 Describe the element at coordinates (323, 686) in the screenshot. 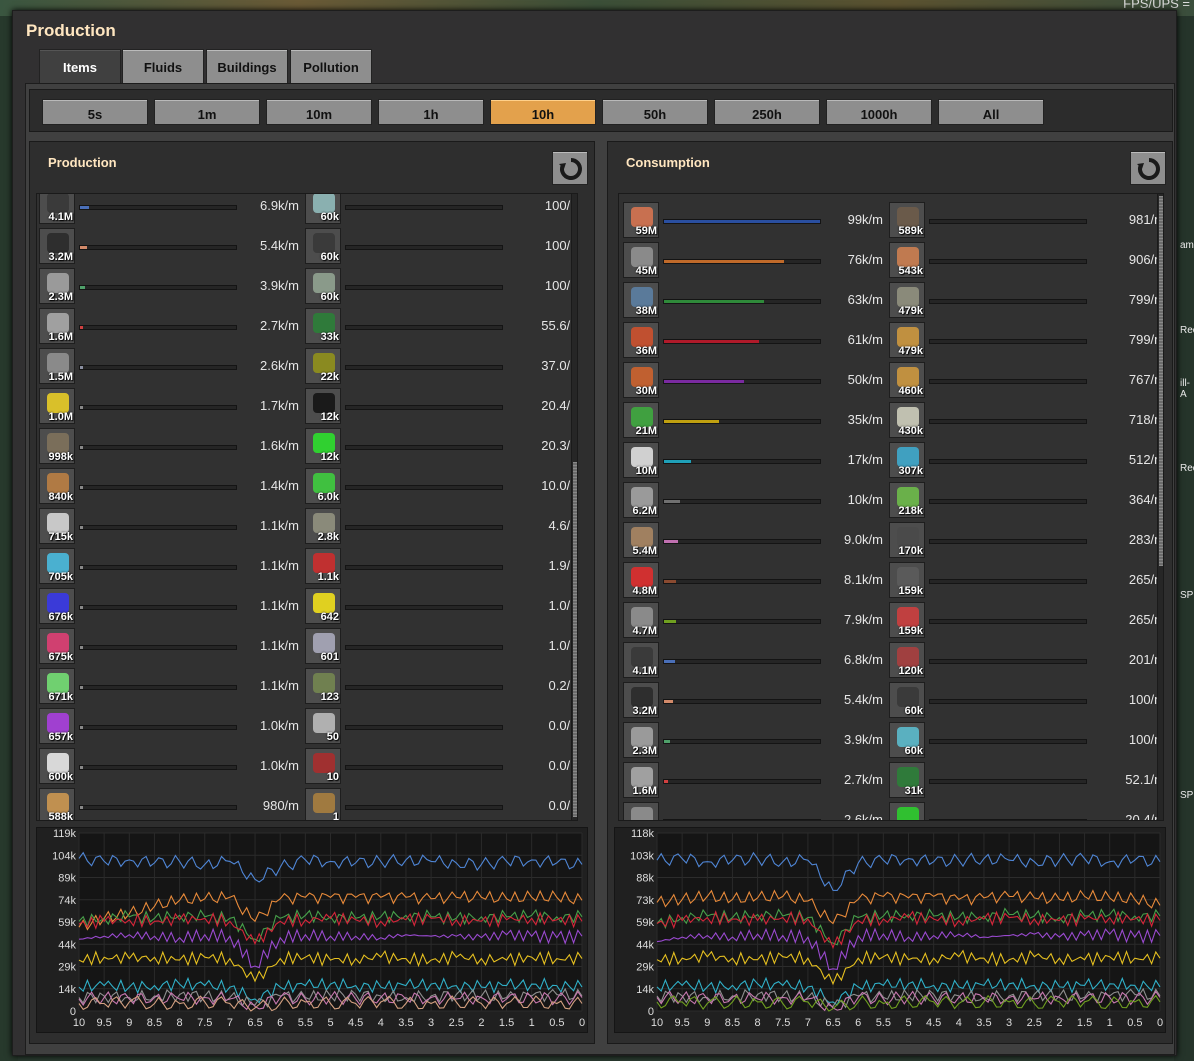

I see `modular-armor-icon: 123` at that location.